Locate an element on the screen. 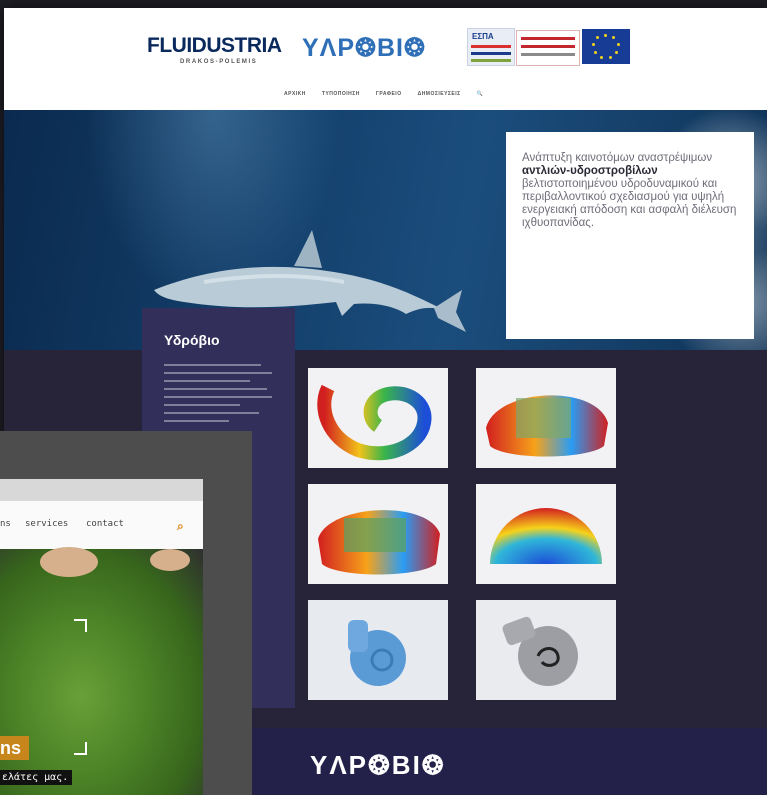 Image resolution: width=767 pixels, height=795 pixels. nav-item-ns: ns is located at coordinates (5, 524).